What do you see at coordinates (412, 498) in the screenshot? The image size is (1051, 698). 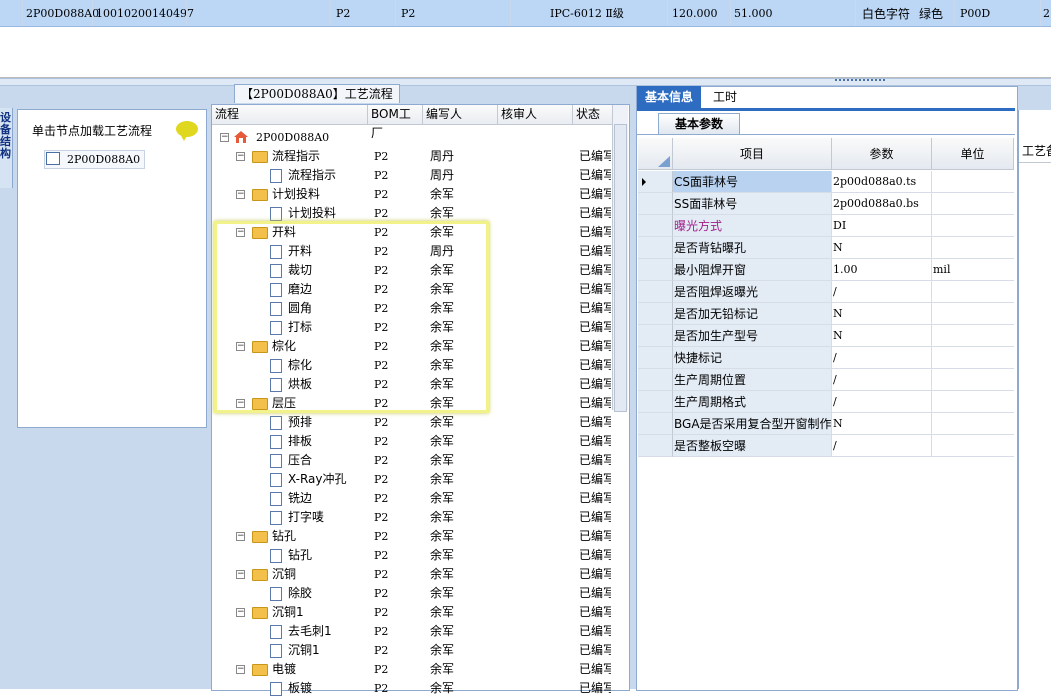 I see `tree-row: 铣边 P2 余军 已编写` at bounding box center [412, 498].